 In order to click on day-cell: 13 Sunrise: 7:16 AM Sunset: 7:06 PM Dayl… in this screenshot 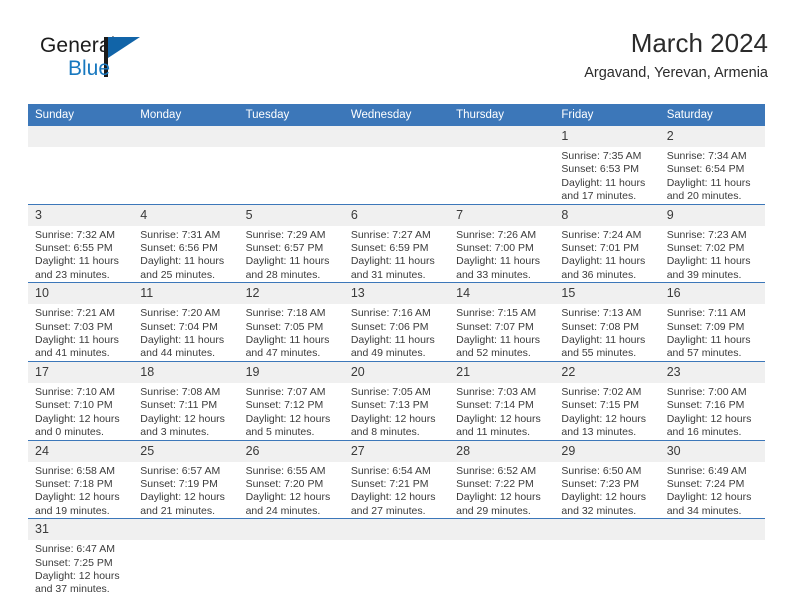, I will do `click(396, 322)`.